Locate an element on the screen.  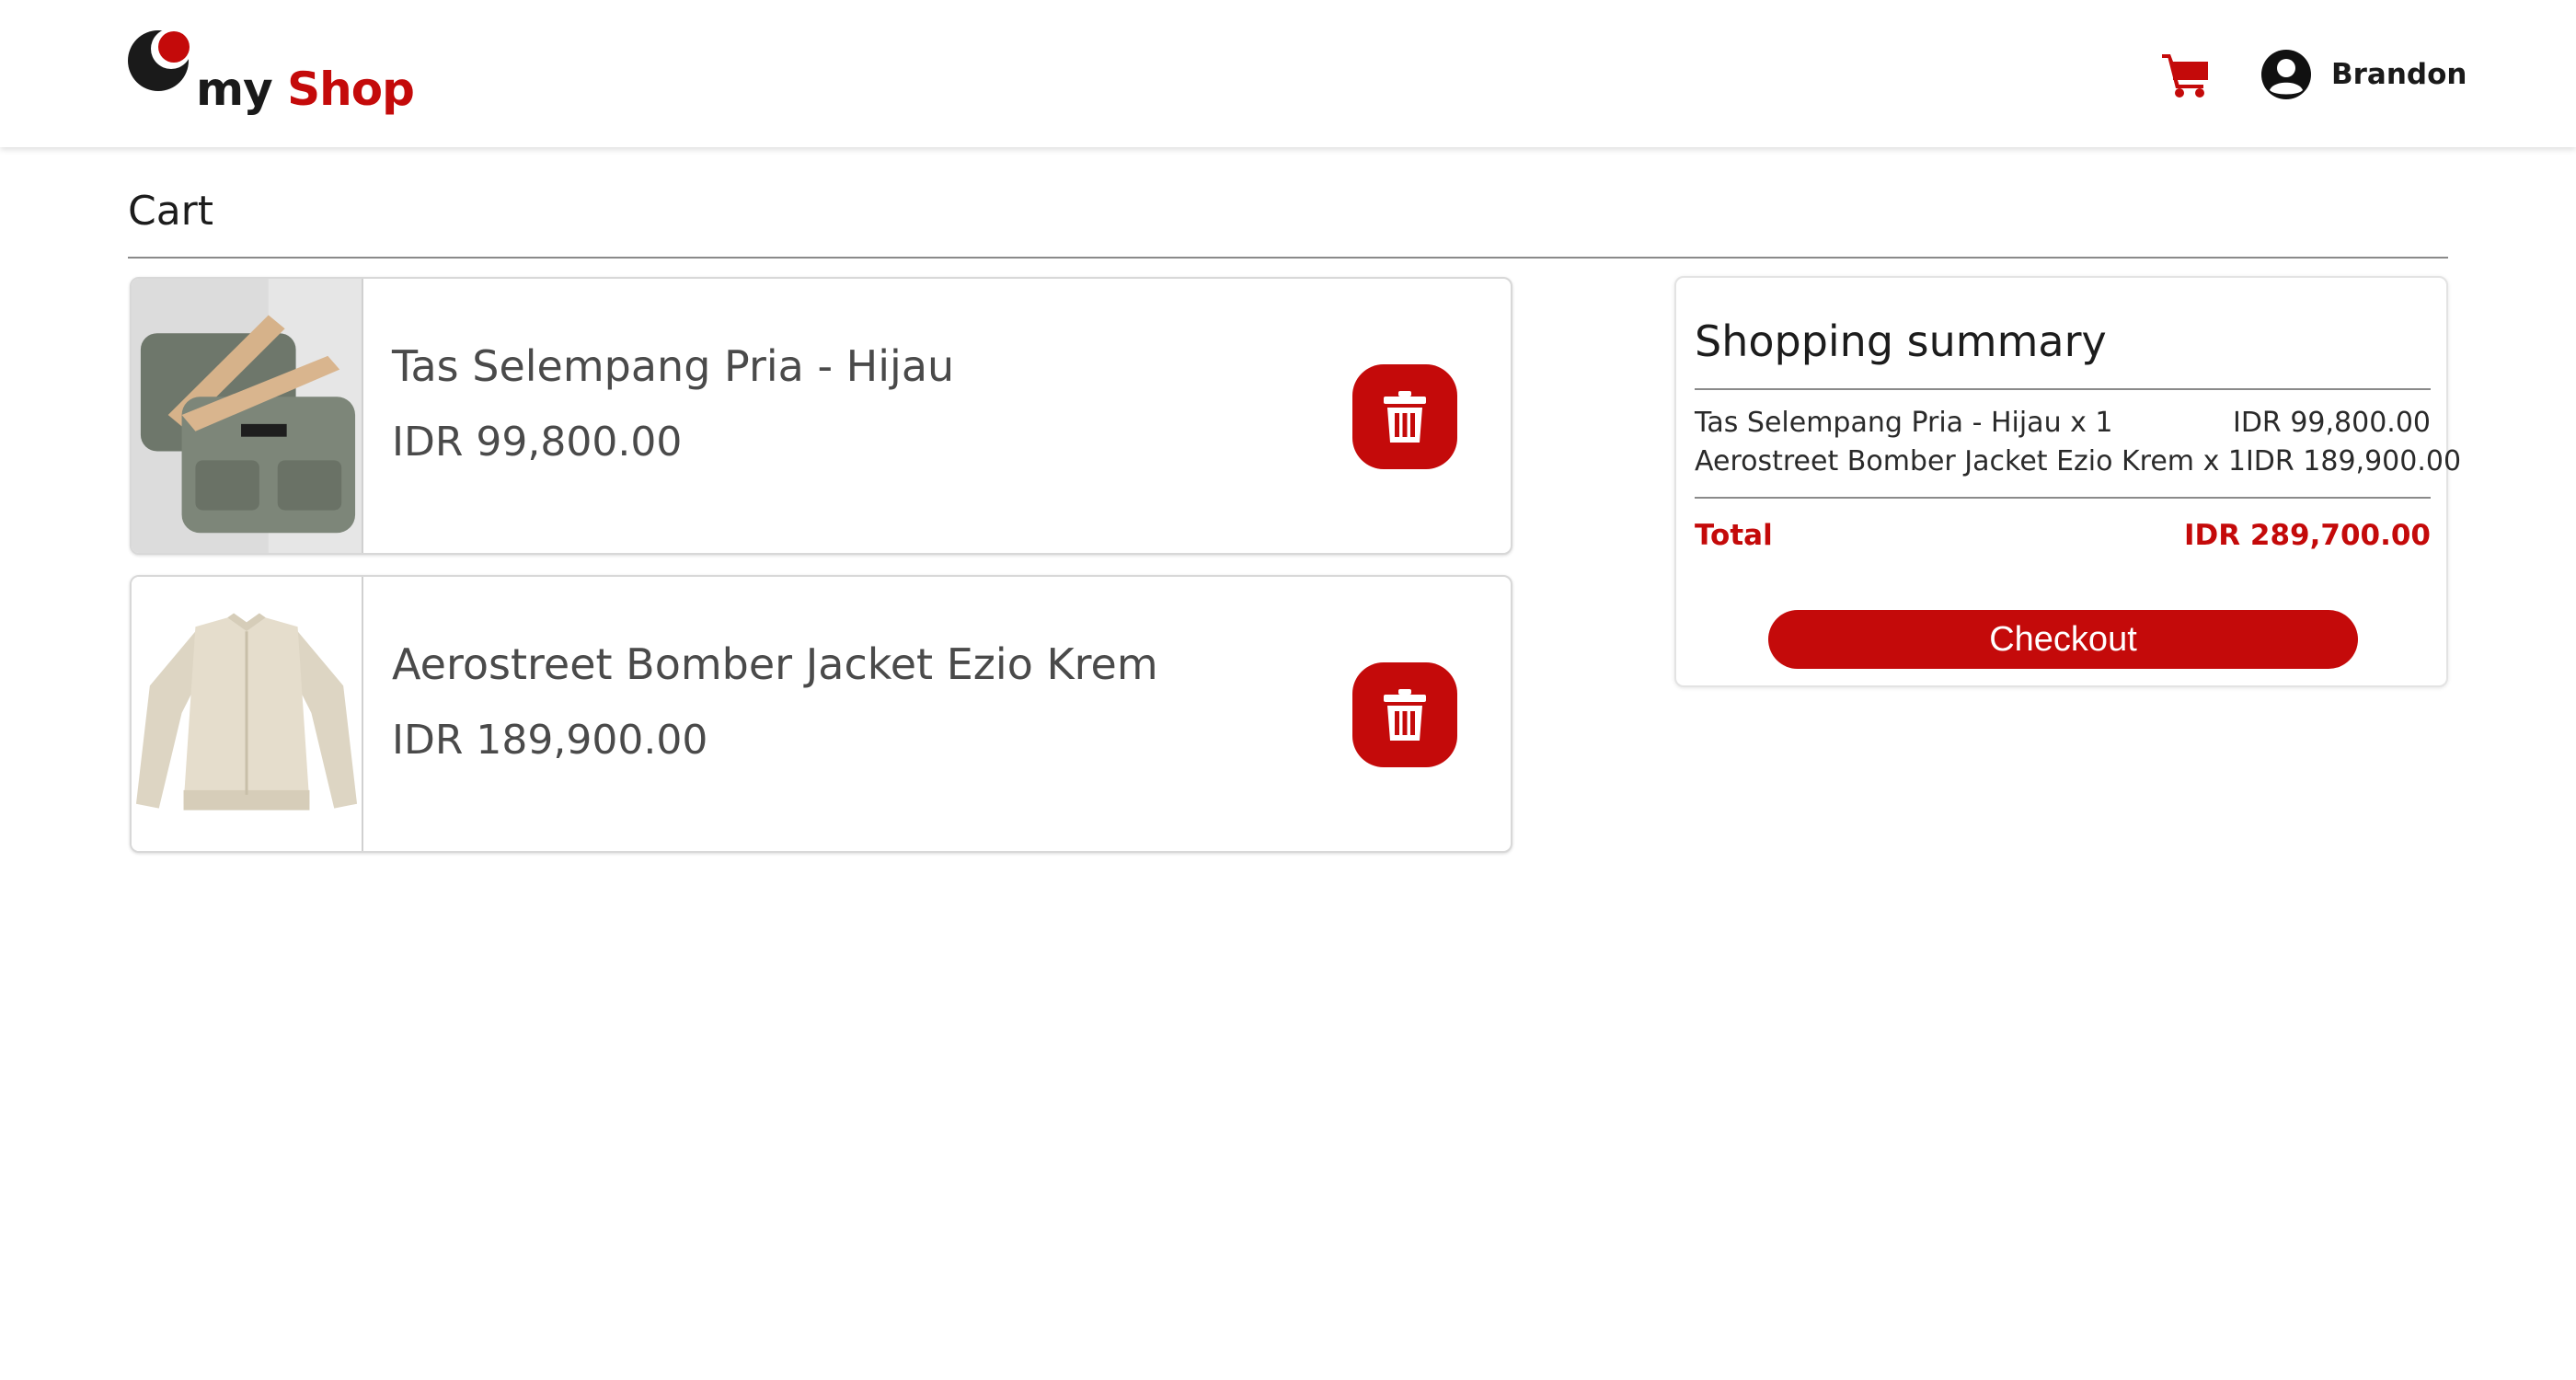
summary-item-label: Aerostreet Bomber Jacket Ezio Krem x 1 is located at coordinates (1970, 461).